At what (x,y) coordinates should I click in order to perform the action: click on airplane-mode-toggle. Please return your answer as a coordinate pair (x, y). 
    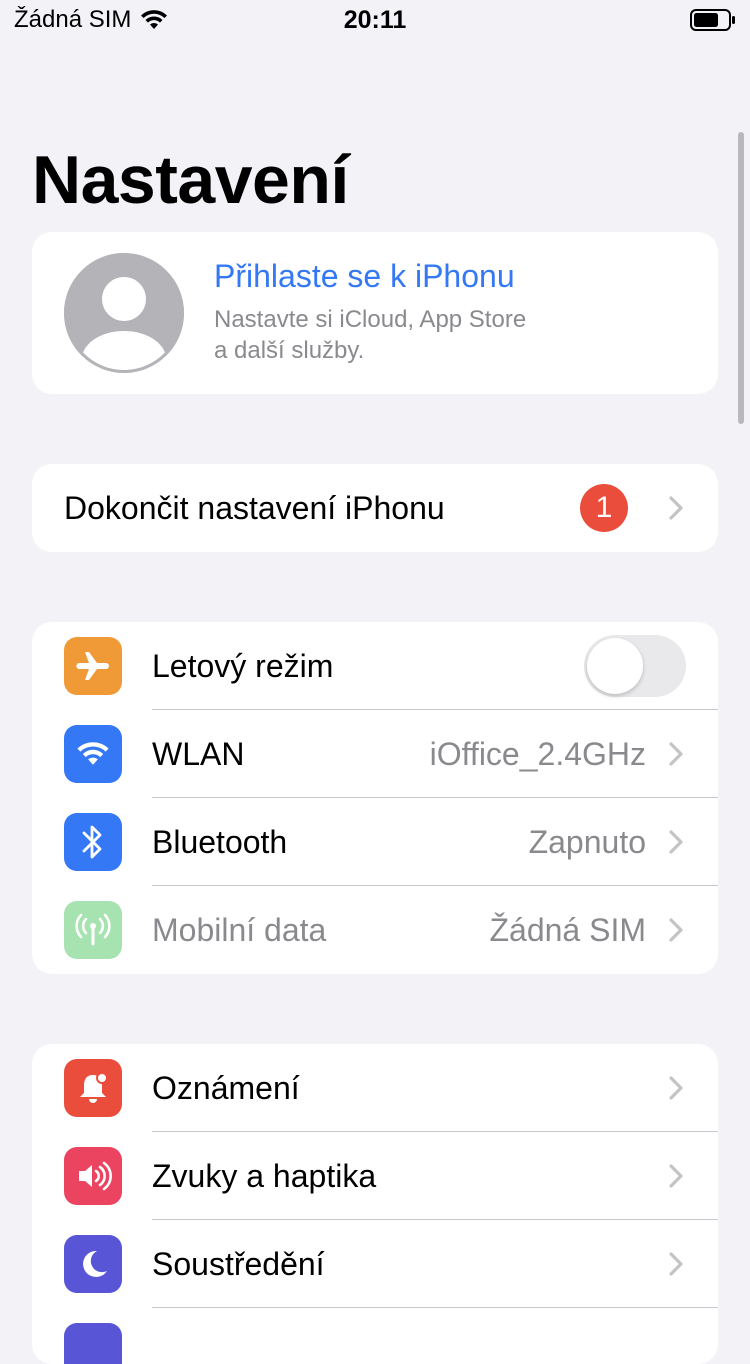
    Looking at the image, I should click on (635, 666).